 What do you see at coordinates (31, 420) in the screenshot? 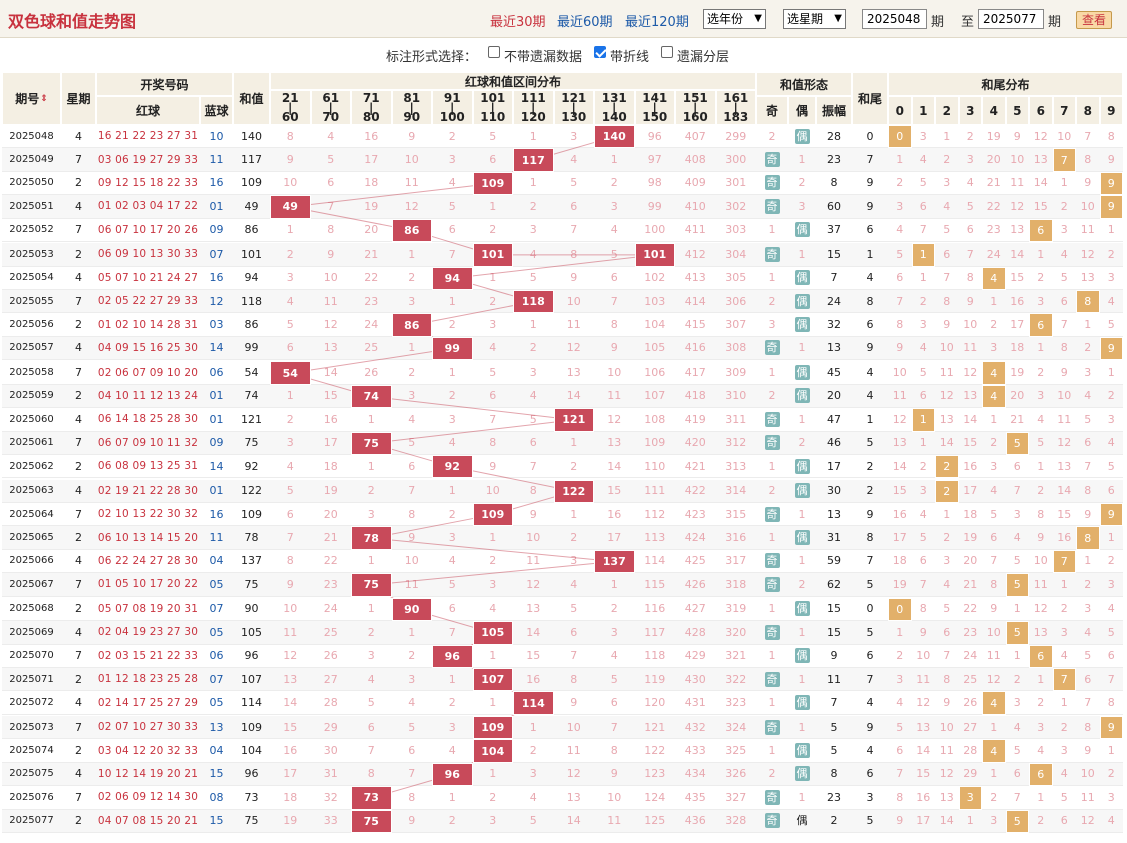
I see `issue-cell: 2025060` at bounding box center [31, 420].